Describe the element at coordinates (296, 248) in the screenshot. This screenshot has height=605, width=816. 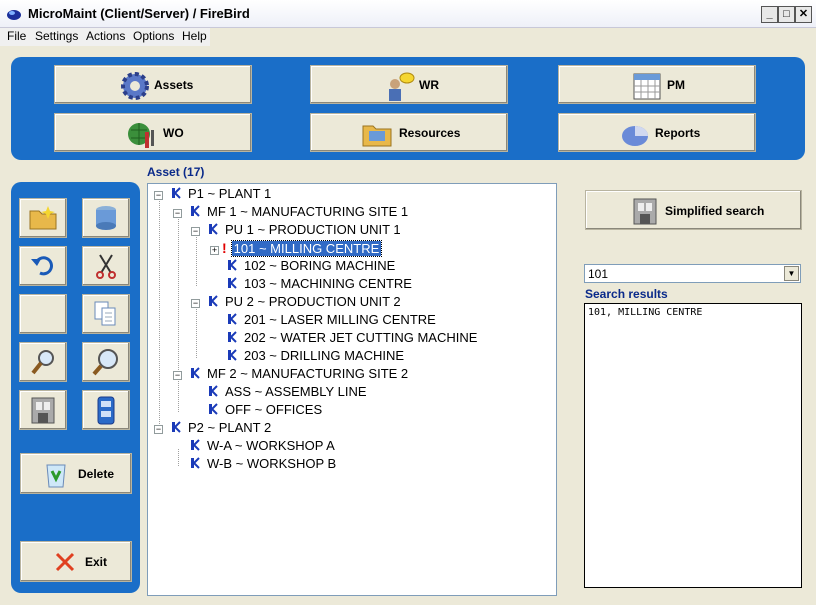
I see `tree-node-selected: +! 101 ~ MILLING CENTRE` at that location.